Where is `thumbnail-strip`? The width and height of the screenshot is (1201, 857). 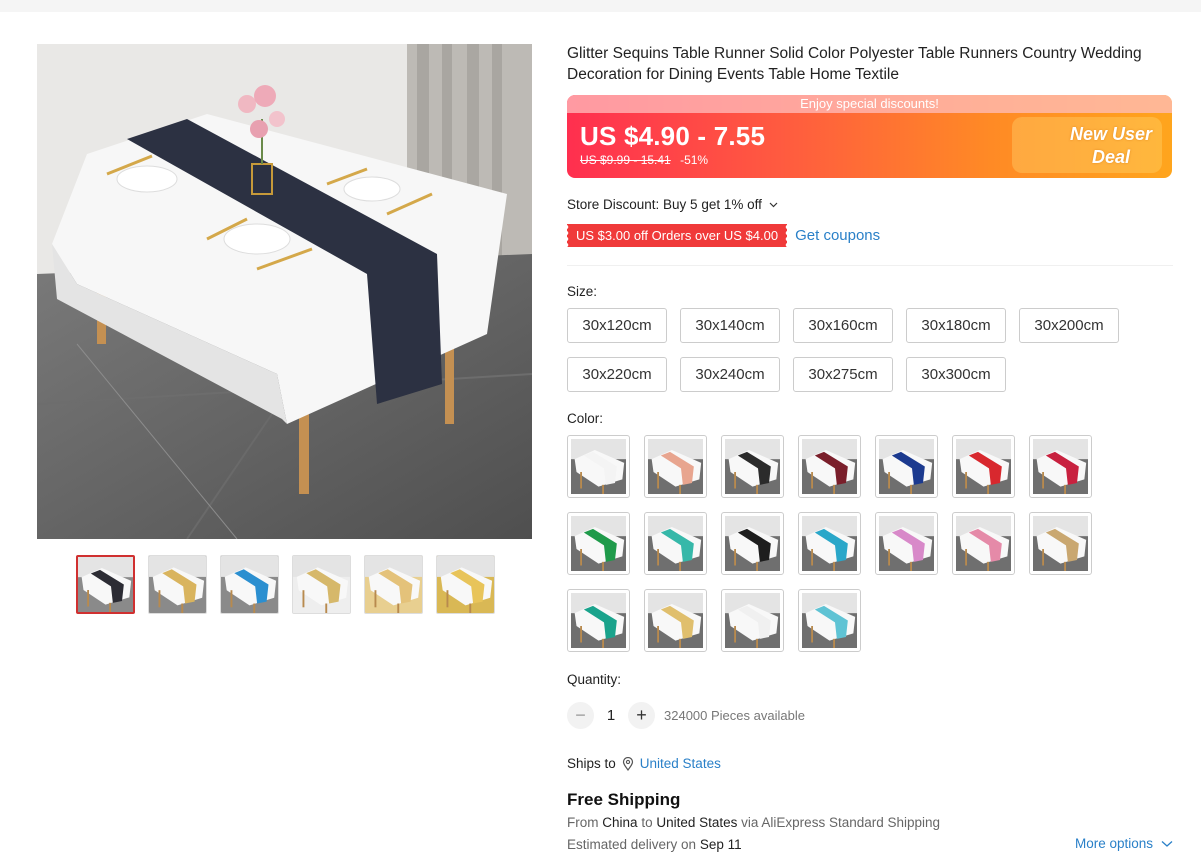 thumbnail-strip is located at coordinates (285, 584).